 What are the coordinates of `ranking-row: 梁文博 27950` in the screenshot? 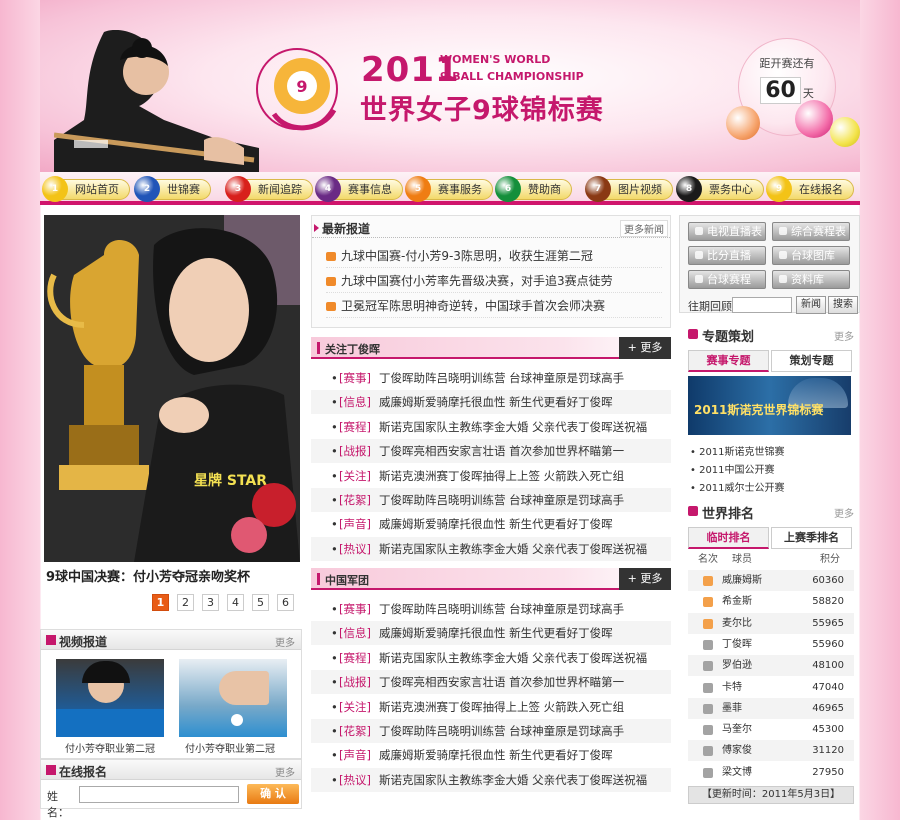 It's located at (771, 772).